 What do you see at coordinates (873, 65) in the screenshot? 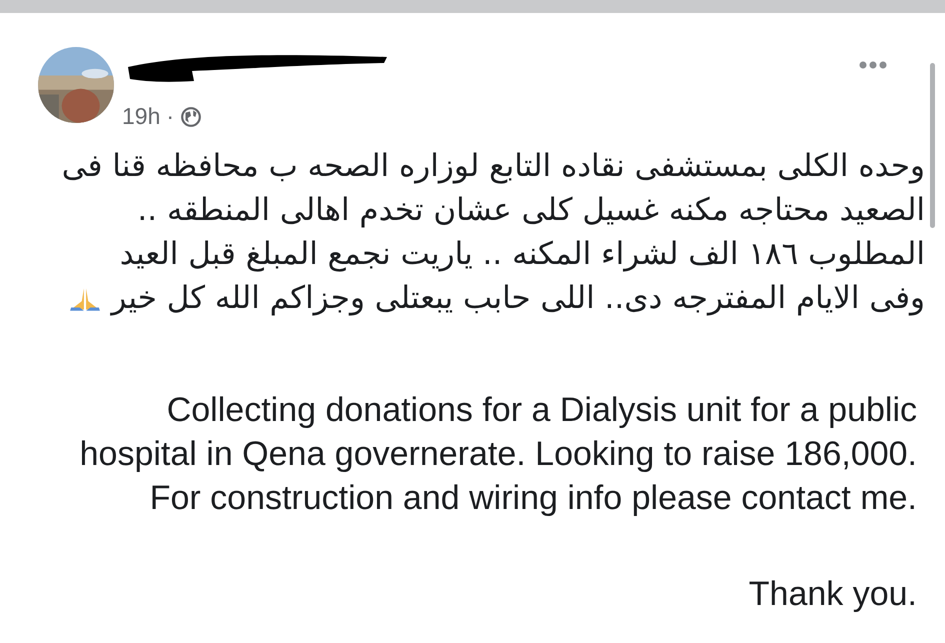
I see `more-options-icon` at bounding box center [873, 65].